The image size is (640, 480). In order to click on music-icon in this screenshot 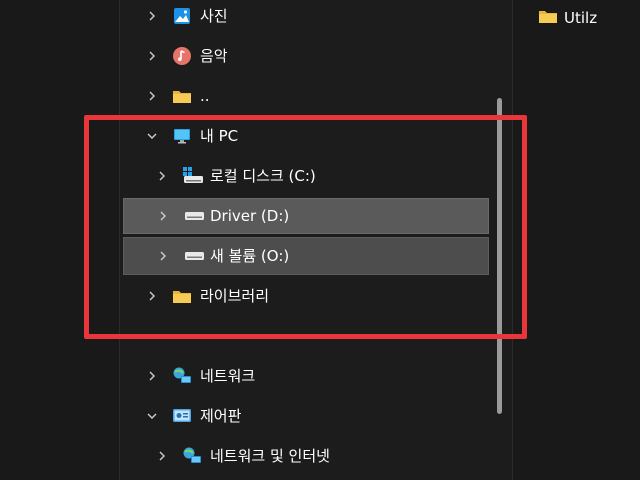, I will do `click(182, 56)`.